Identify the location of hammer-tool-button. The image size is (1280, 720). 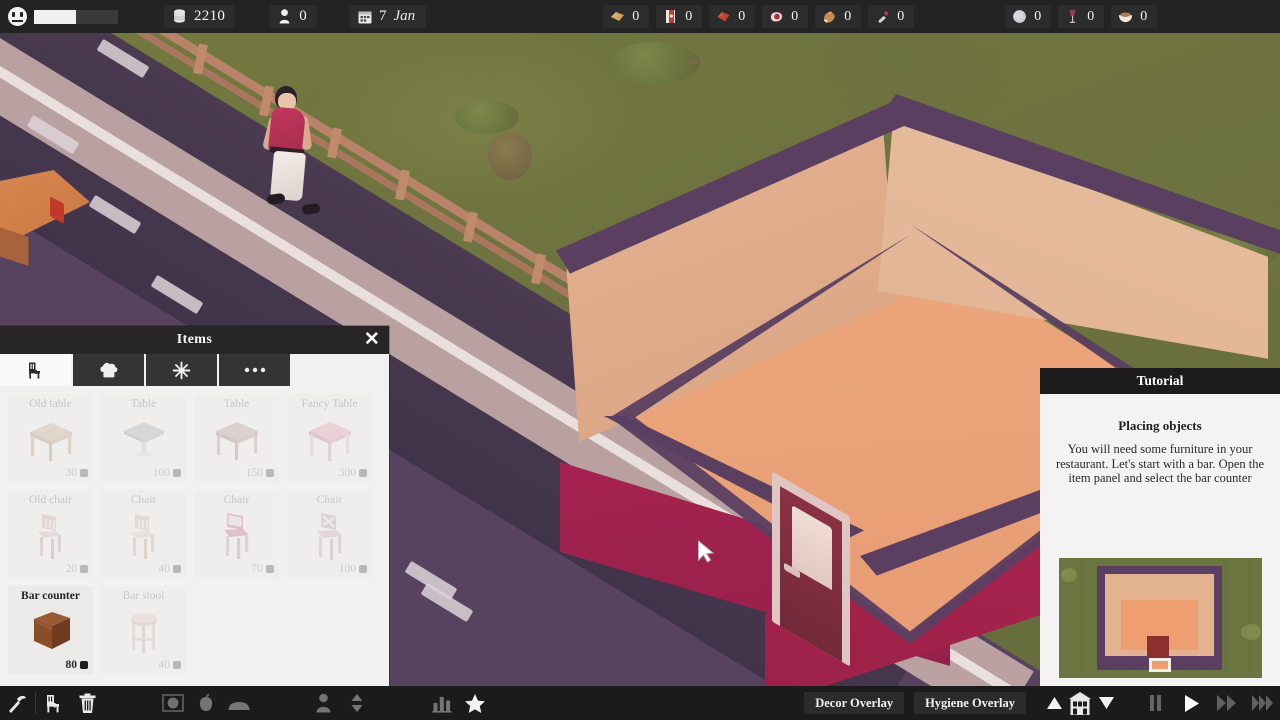
(16, 703).